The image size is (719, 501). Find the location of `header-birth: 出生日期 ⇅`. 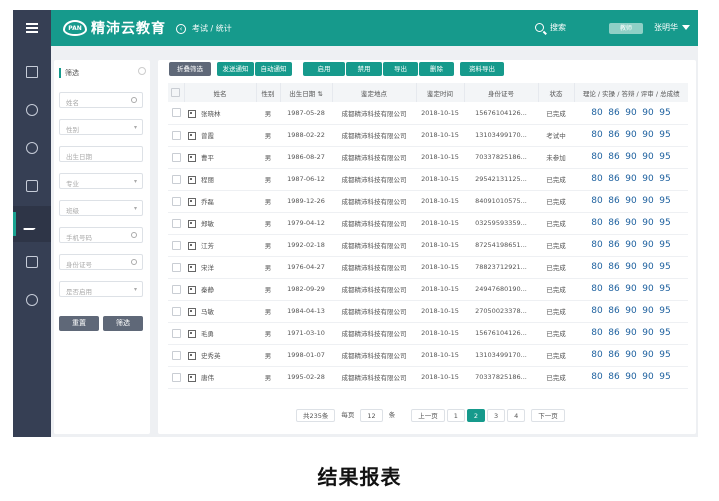

header-birth: 出生日期 ⇅ is located at coordinates (306, 92).